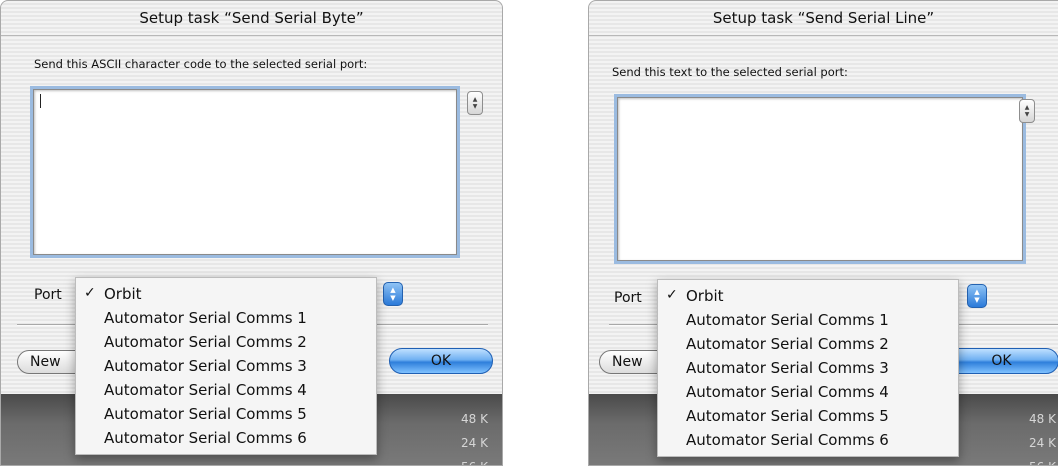 The image size is (1058, 466). I want to click on dialog-title: Setup task “Send Serial Byte”, so click(251, 18).